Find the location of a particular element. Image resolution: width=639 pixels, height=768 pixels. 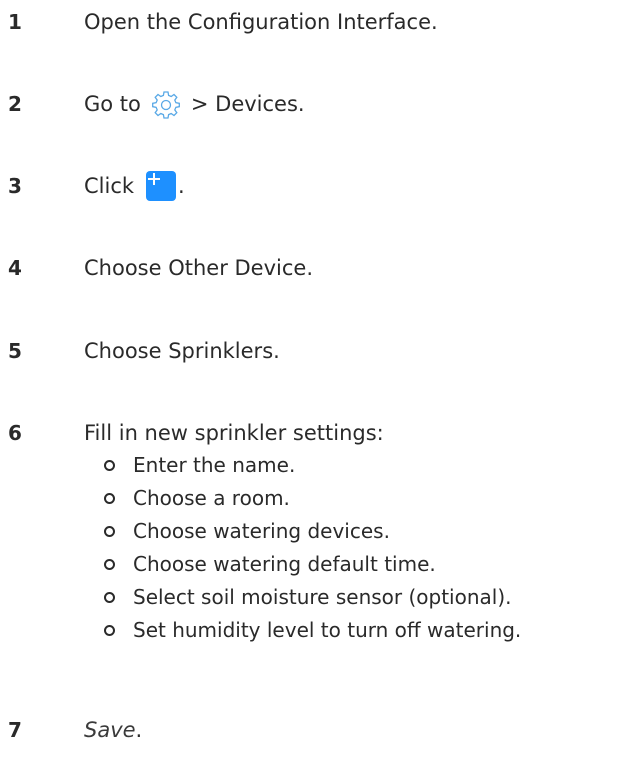

list-item: Enter the name. is located at coordinates (319, 465).